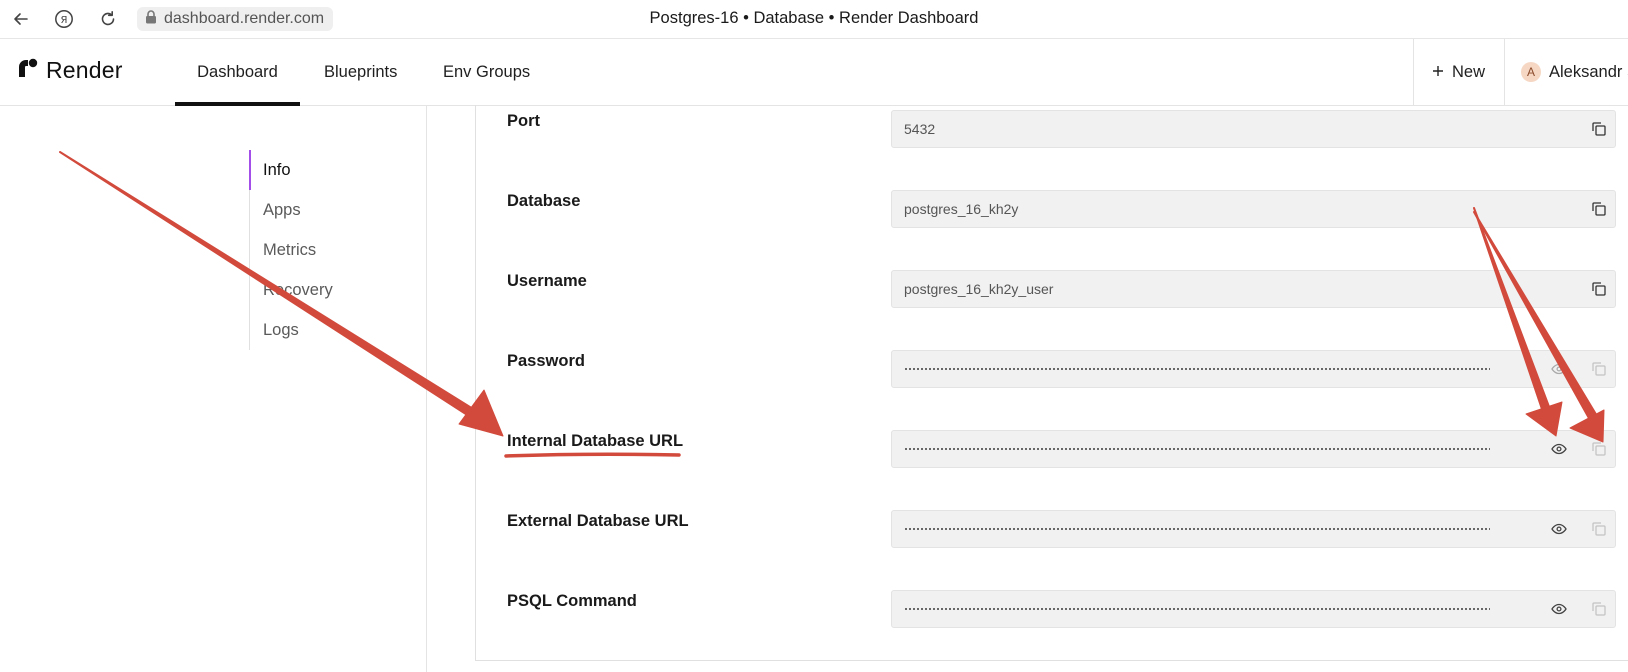 This screenshot has width=1628, height=672. I want to click on subnav-item-info: Info, so click(329, 170).